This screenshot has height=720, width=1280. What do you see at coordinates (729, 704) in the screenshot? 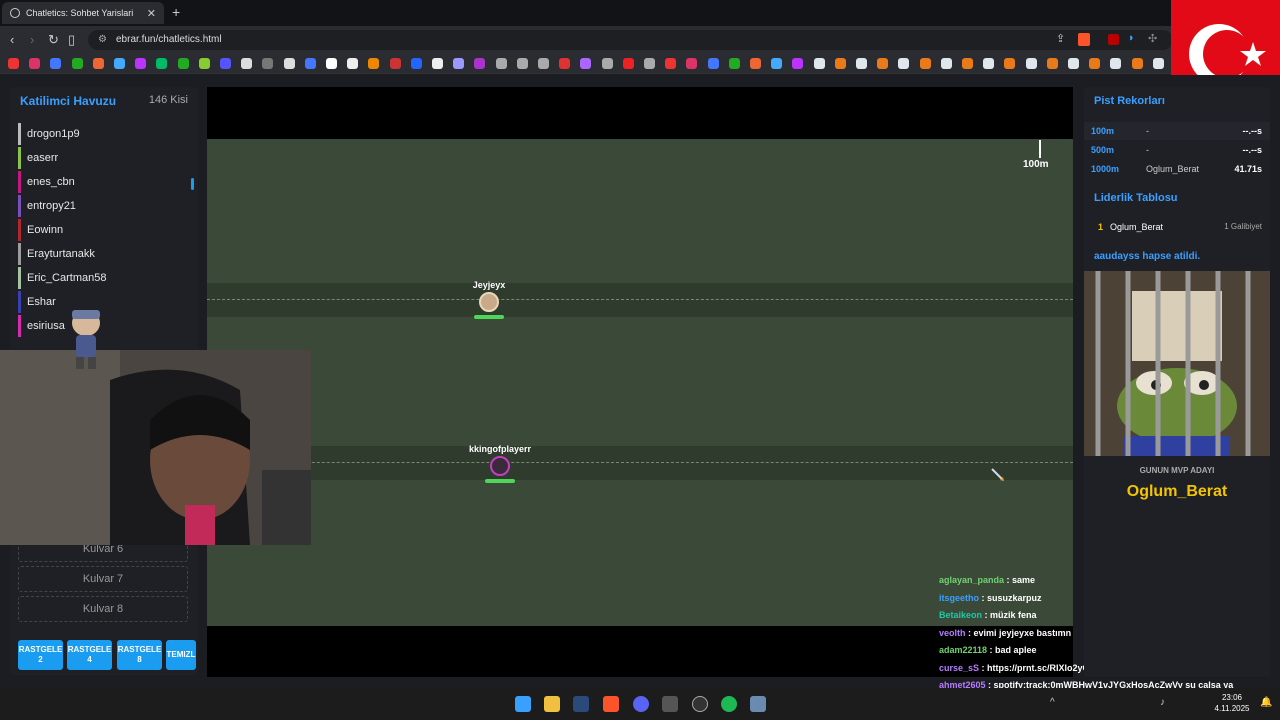
I see `spotify-icon` at bounding box center [729, 704].